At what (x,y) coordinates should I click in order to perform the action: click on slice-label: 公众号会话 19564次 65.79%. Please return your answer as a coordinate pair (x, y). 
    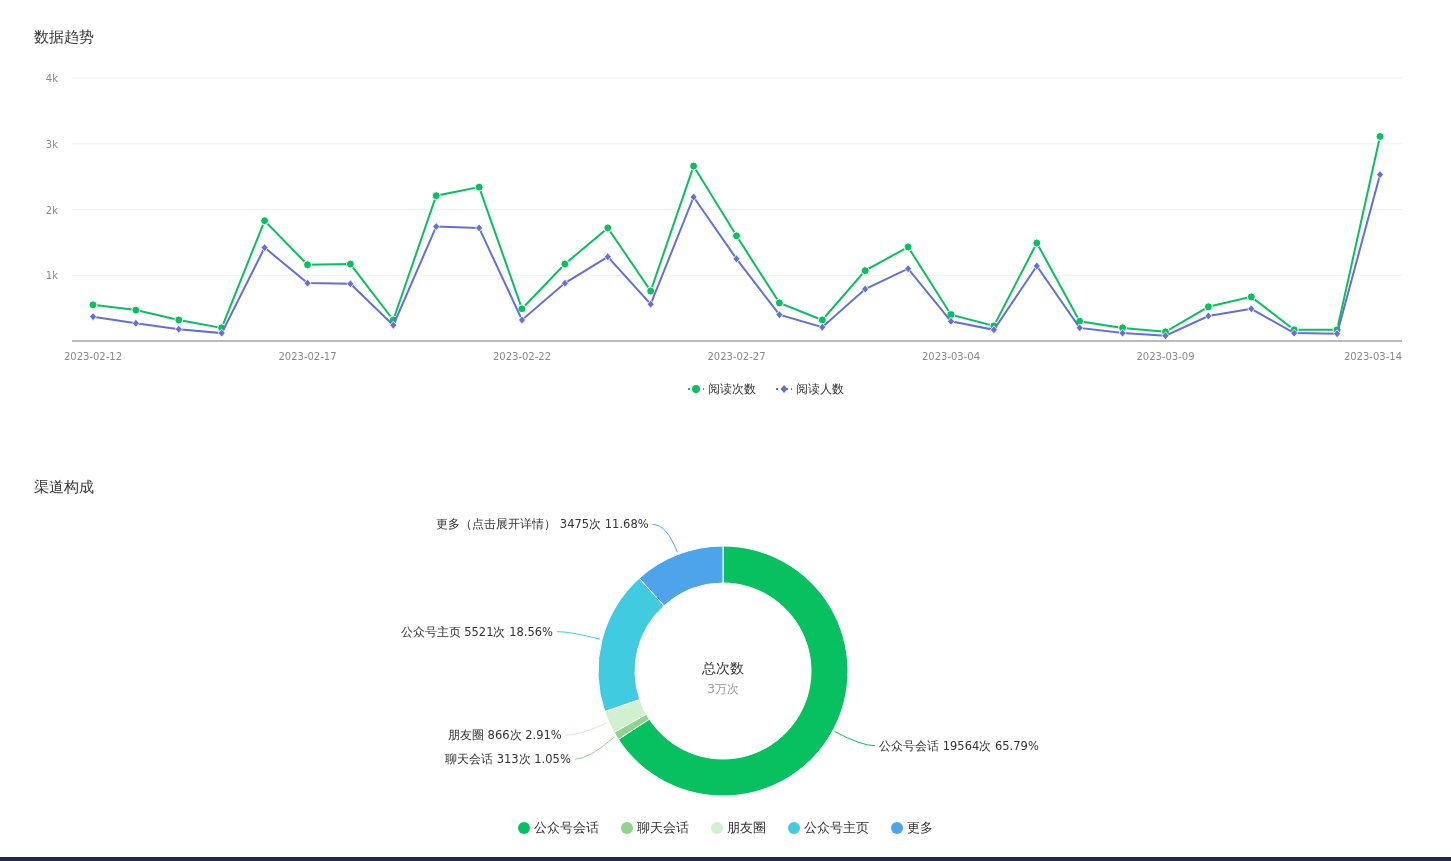
    Looking at the image, I should click on (959, 745).